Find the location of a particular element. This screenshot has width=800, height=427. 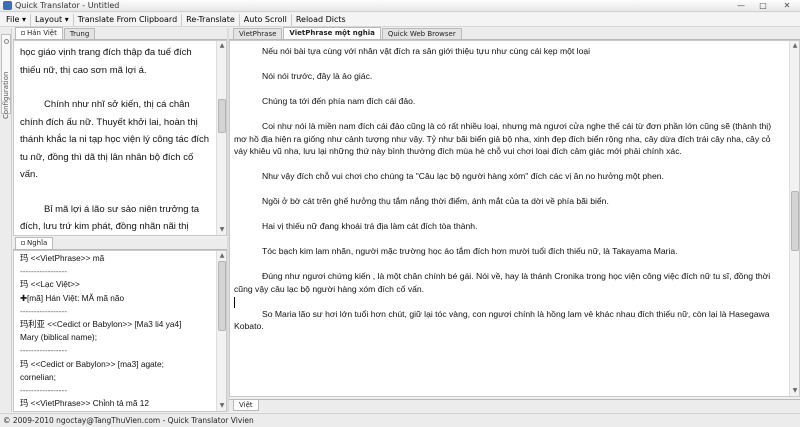

tab-nghia-label: Nghĩa is located at coordinates (37, 243).